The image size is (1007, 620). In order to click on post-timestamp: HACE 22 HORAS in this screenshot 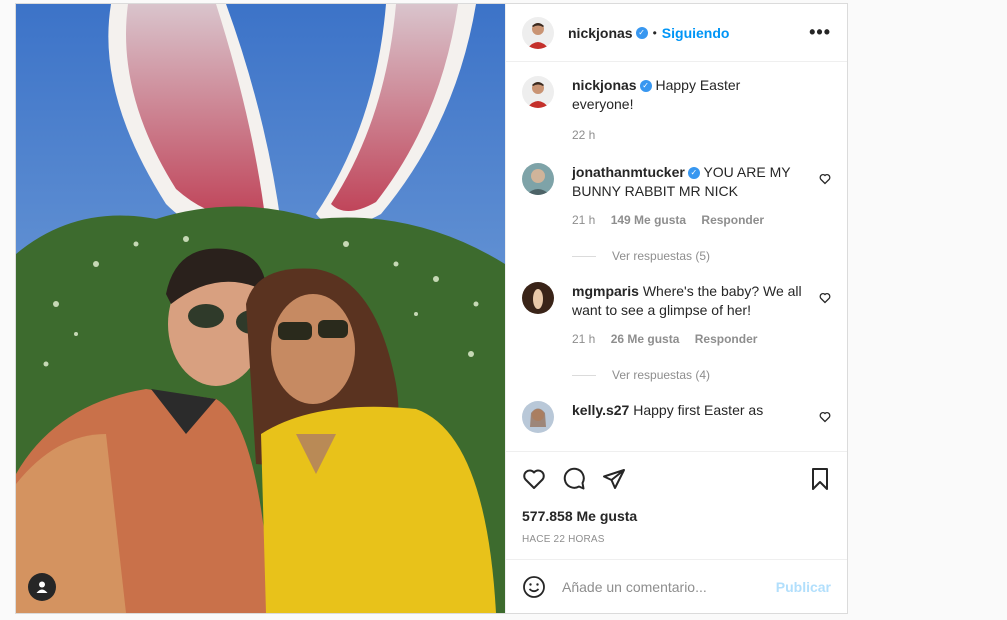, I will do `click(676, 539)`.